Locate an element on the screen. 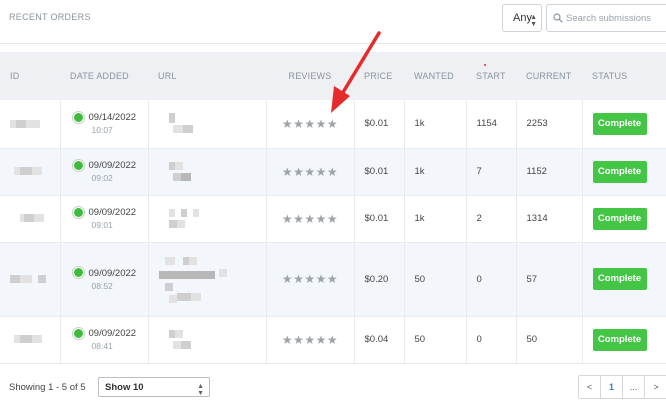  start-cell: 7 is located at coordinates (491, 172).